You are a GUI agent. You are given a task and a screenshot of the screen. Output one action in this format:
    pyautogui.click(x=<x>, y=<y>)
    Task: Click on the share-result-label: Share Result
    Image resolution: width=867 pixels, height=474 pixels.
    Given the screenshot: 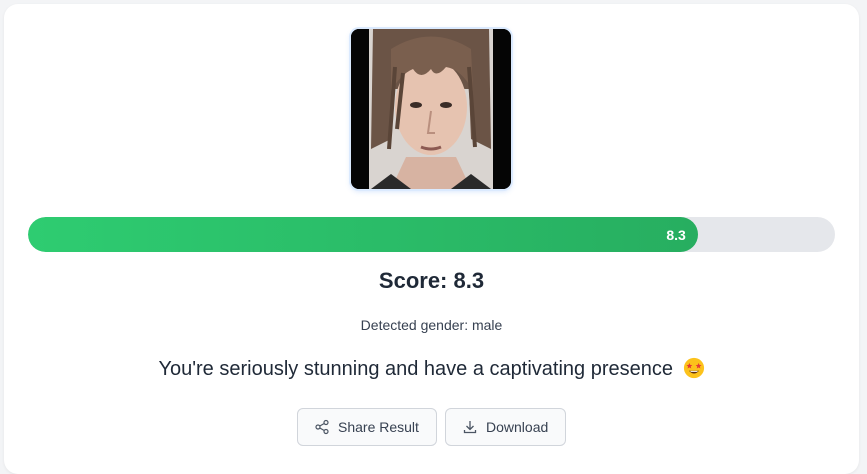 What is the action you would take?
    pyautogui.click(x=378, y=427)
    